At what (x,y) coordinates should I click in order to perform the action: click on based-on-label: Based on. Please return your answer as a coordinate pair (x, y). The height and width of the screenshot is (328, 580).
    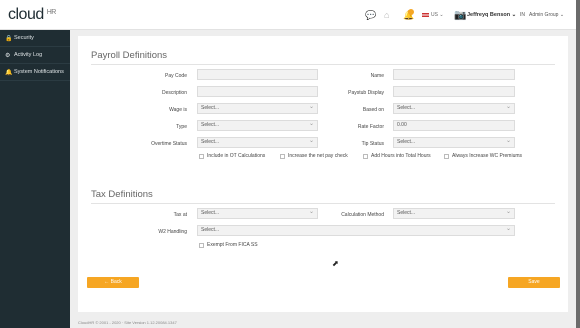
    Looking at the image, I should click on (373, 110).